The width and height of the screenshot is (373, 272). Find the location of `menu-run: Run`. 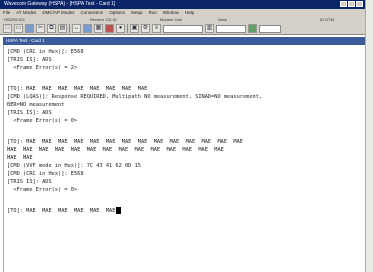

menu-run: Run is located at coordinates (153, 12).